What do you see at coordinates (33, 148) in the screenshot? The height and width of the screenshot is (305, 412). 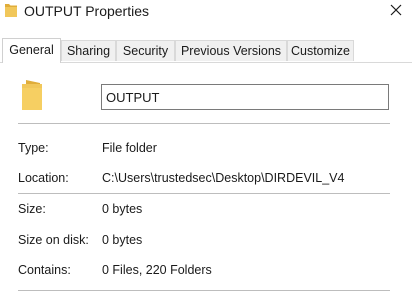 I see `type-label: Type:` at bounding box center [33, 148].